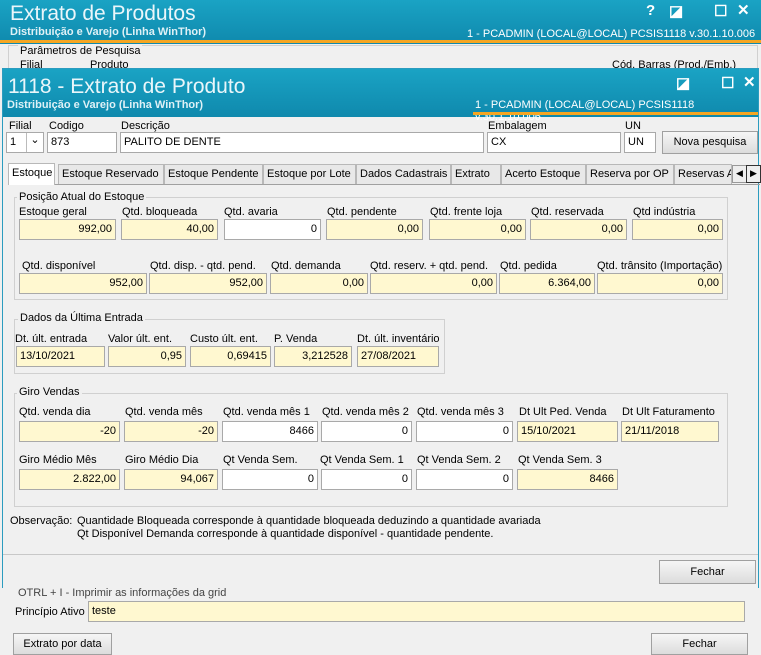 The height and width of the screenshot is (655, 761). Describe the element at coordinates (111, 174) in the screenshot. I see `tab-estoque-reservado: Estoque Reservado` at that location.